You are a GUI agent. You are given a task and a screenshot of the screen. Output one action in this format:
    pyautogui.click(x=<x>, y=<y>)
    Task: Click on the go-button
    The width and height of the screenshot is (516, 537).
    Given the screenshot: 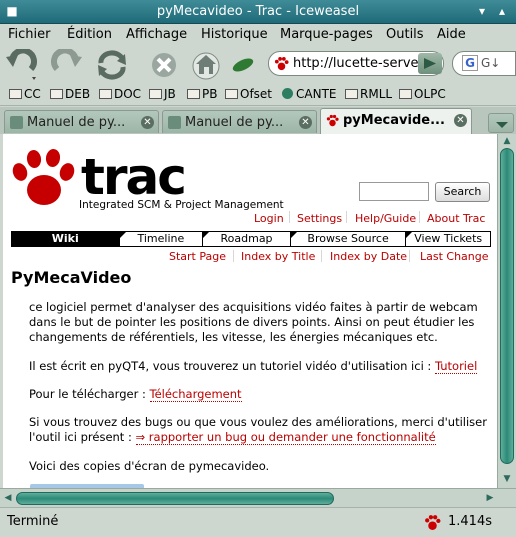 What is the action you would take?
    pyautogui.click(x=430, y=63)
    